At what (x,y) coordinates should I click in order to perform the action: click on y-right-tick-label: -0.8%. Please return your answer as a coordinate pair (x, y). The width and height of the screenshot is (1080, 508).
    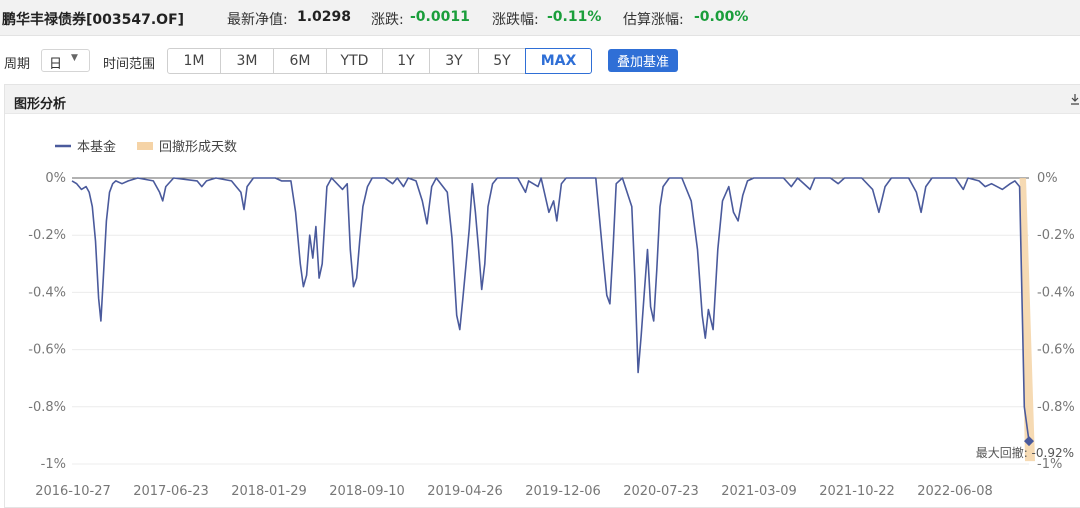
    Looking at the image, I should click on (1056, 407).